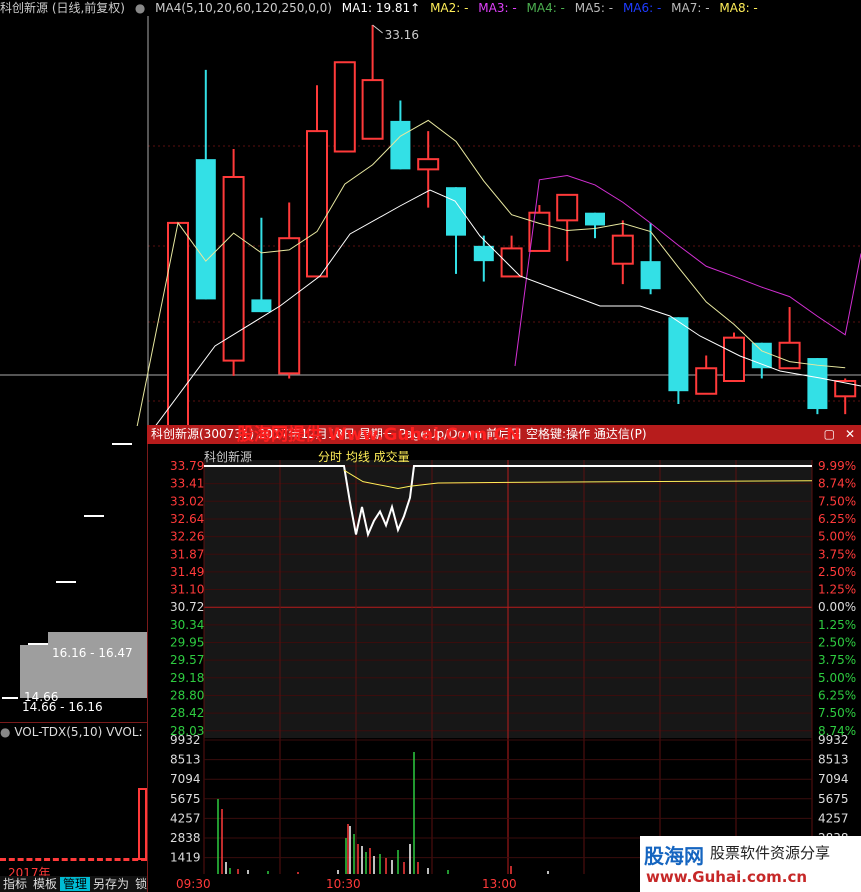  Describe the element at coordinates (850, 434) in the screenshot. I see `close-icon: ✕` at that location.